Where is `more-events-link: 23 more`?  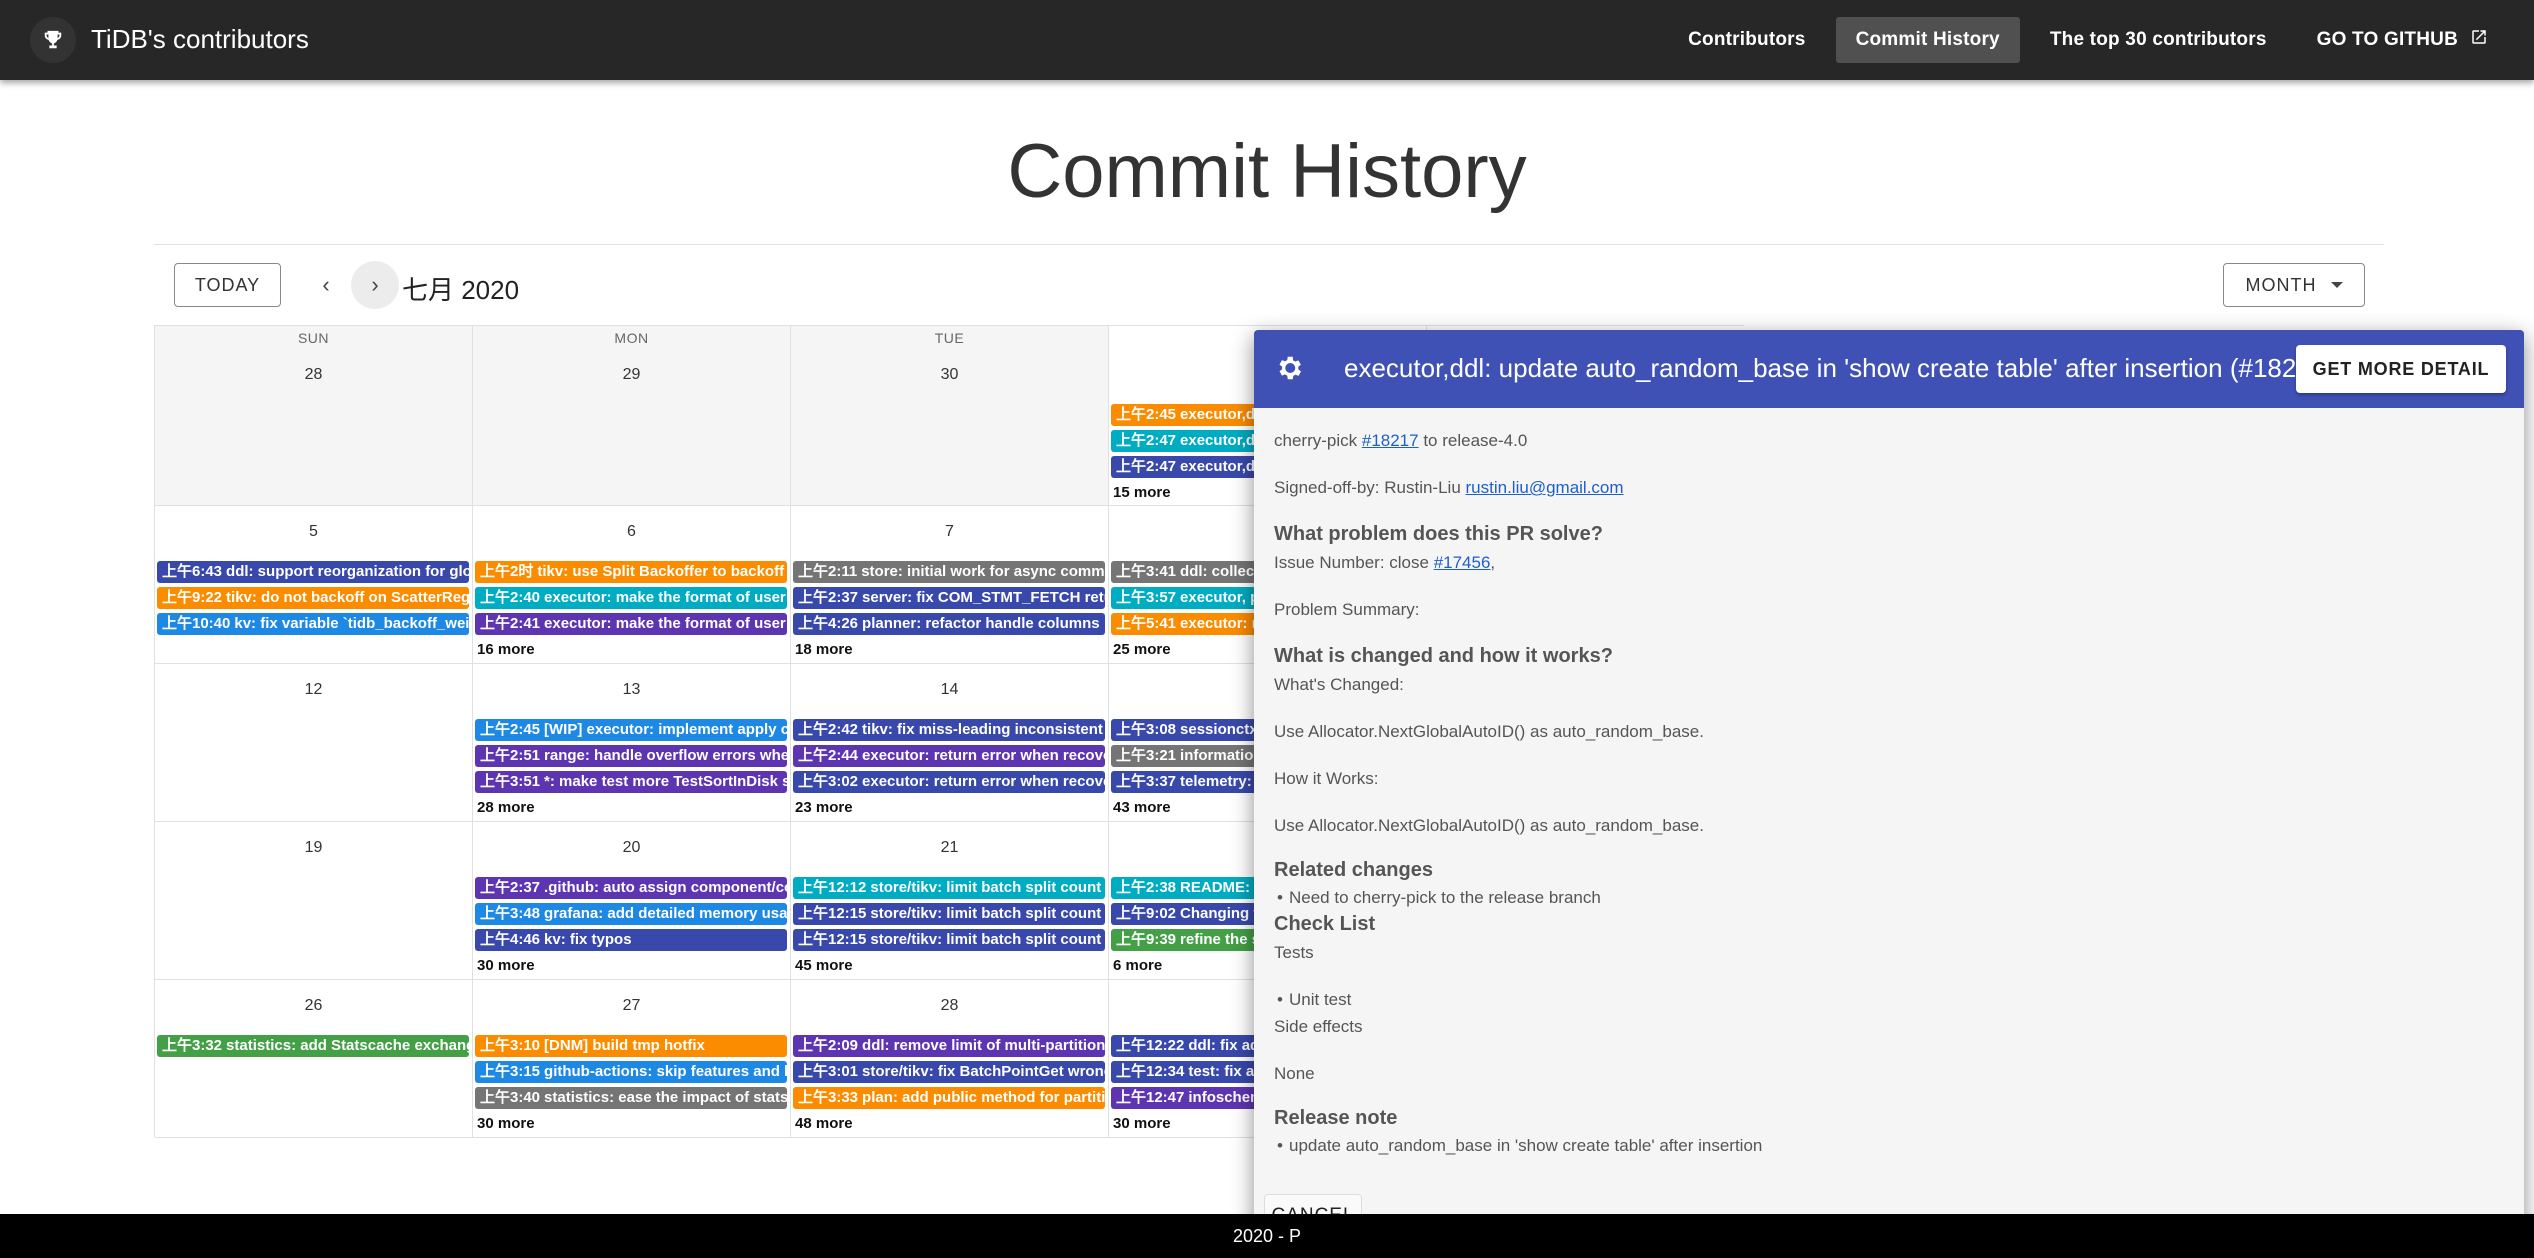
more-events-link: 23 more is located at coordinates (824, 807).